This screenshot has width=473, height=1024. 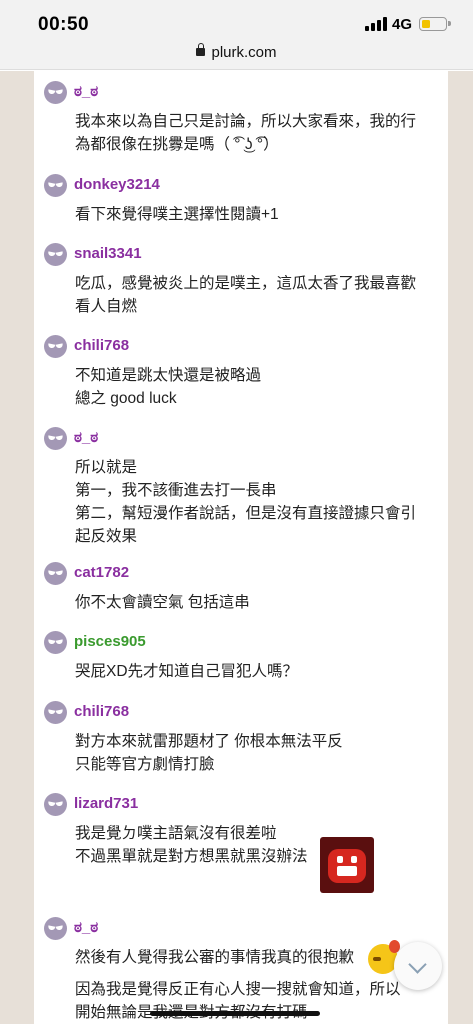 I want to click on username: donkey3214, so click(x=117, y=184).